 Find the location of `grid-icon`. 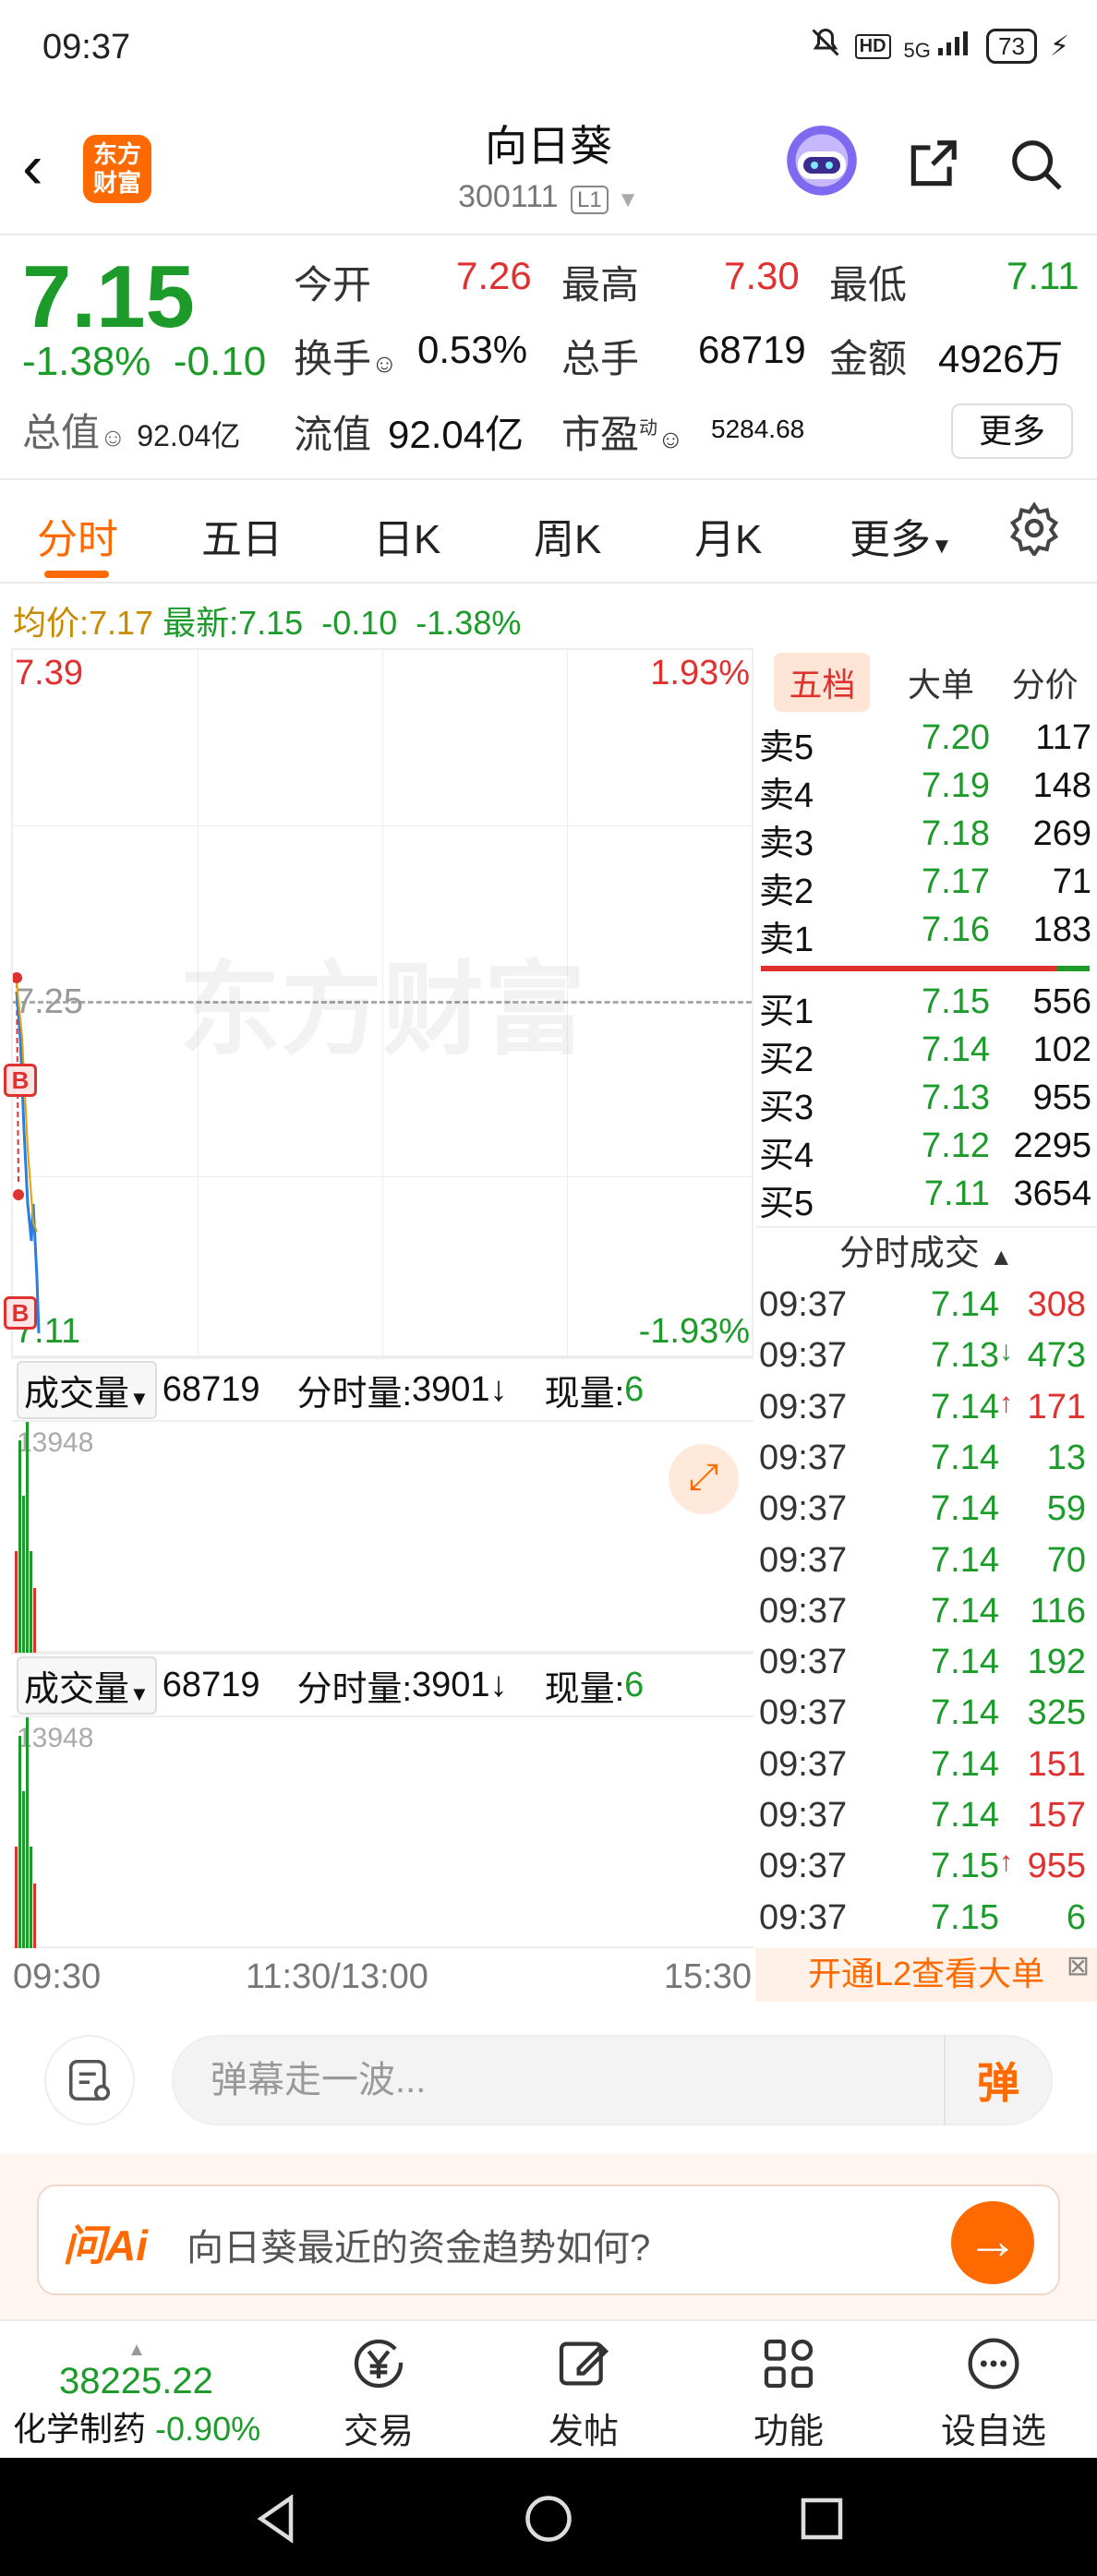

grid-icon is located at coordinates (789, 2363).